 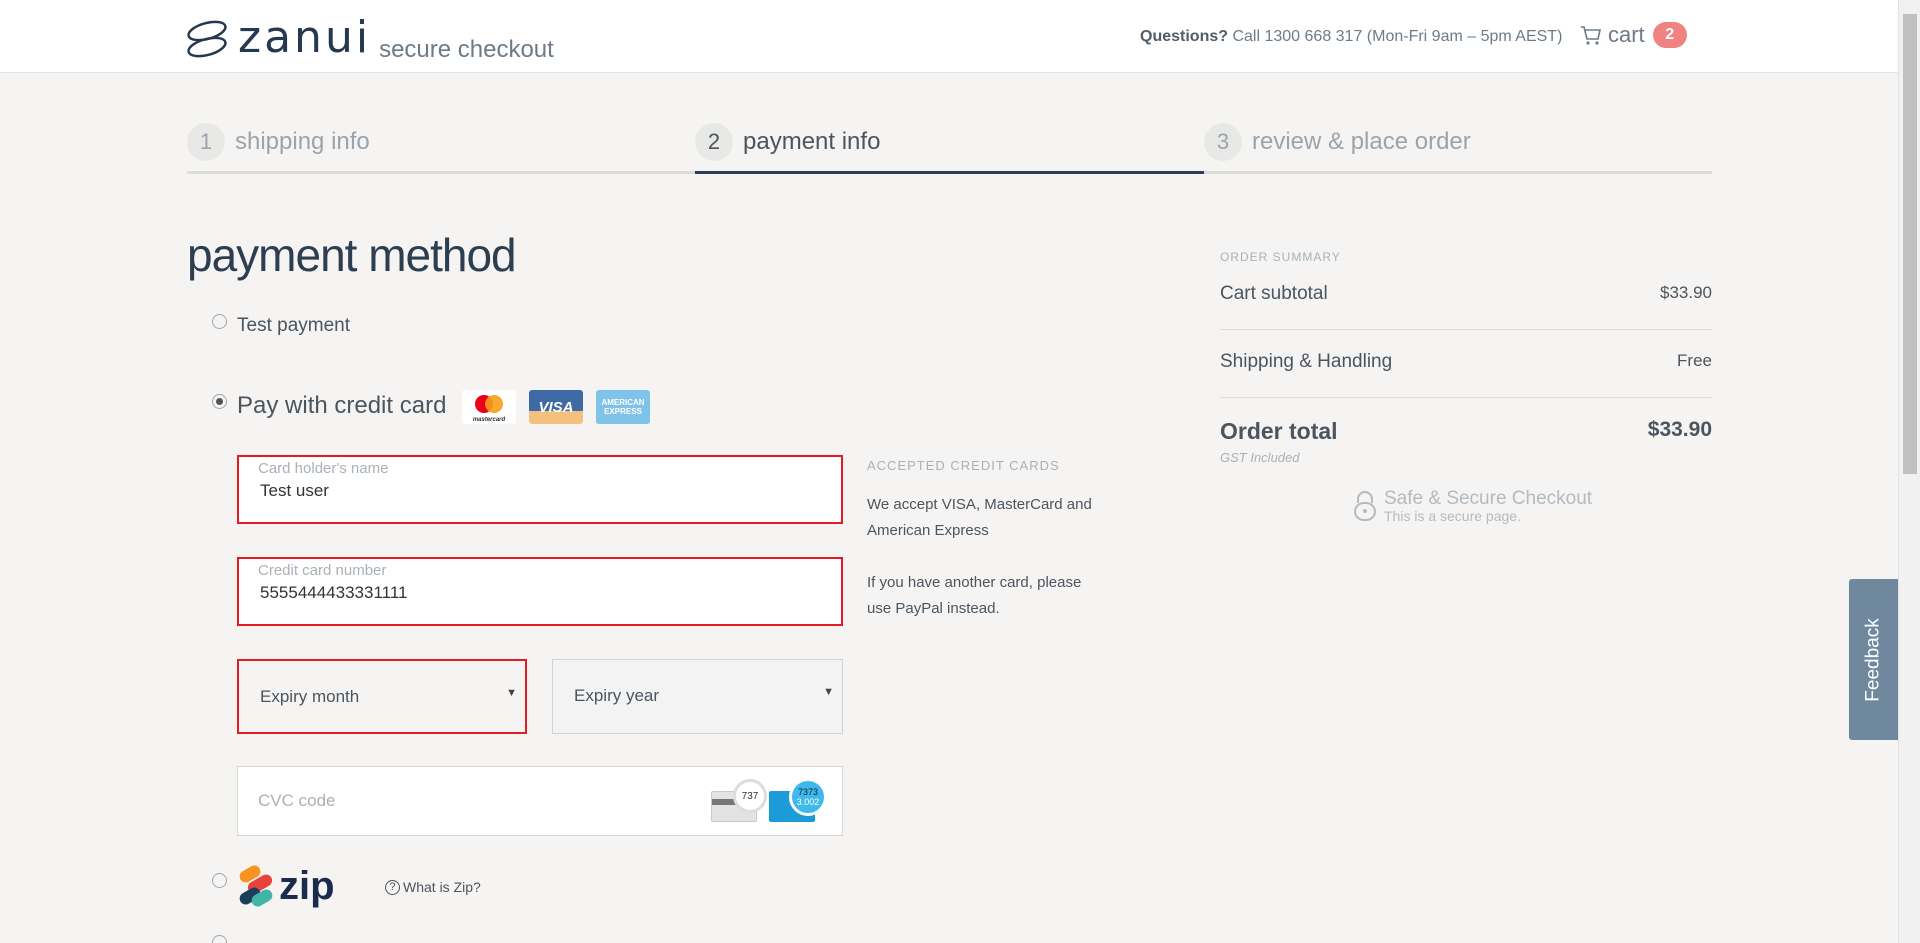 What do you see at coordinates (697, 696) in the screenshot?
I see `expiry-year-select: Expiry year ▼` at bounding box center [697, 696].